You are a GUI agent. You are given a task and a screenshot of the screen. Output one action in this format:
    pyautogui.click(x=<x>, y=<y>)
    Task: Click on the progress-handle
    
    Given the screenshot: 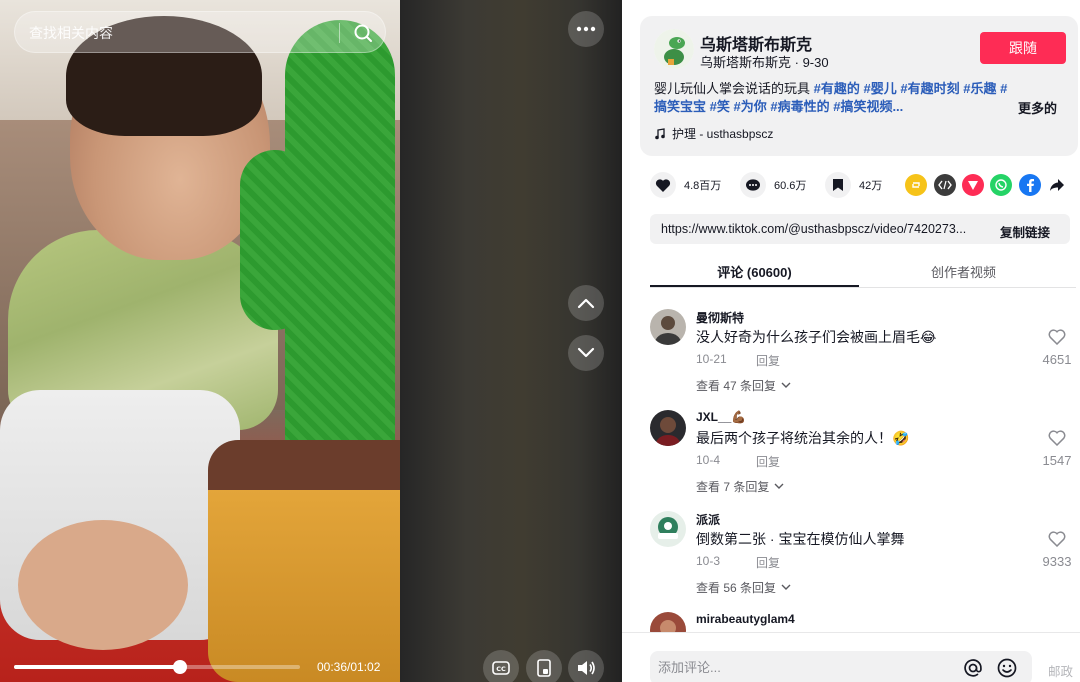 What is the action you would take?
    pyautogui.click(x=179, y=667)
    